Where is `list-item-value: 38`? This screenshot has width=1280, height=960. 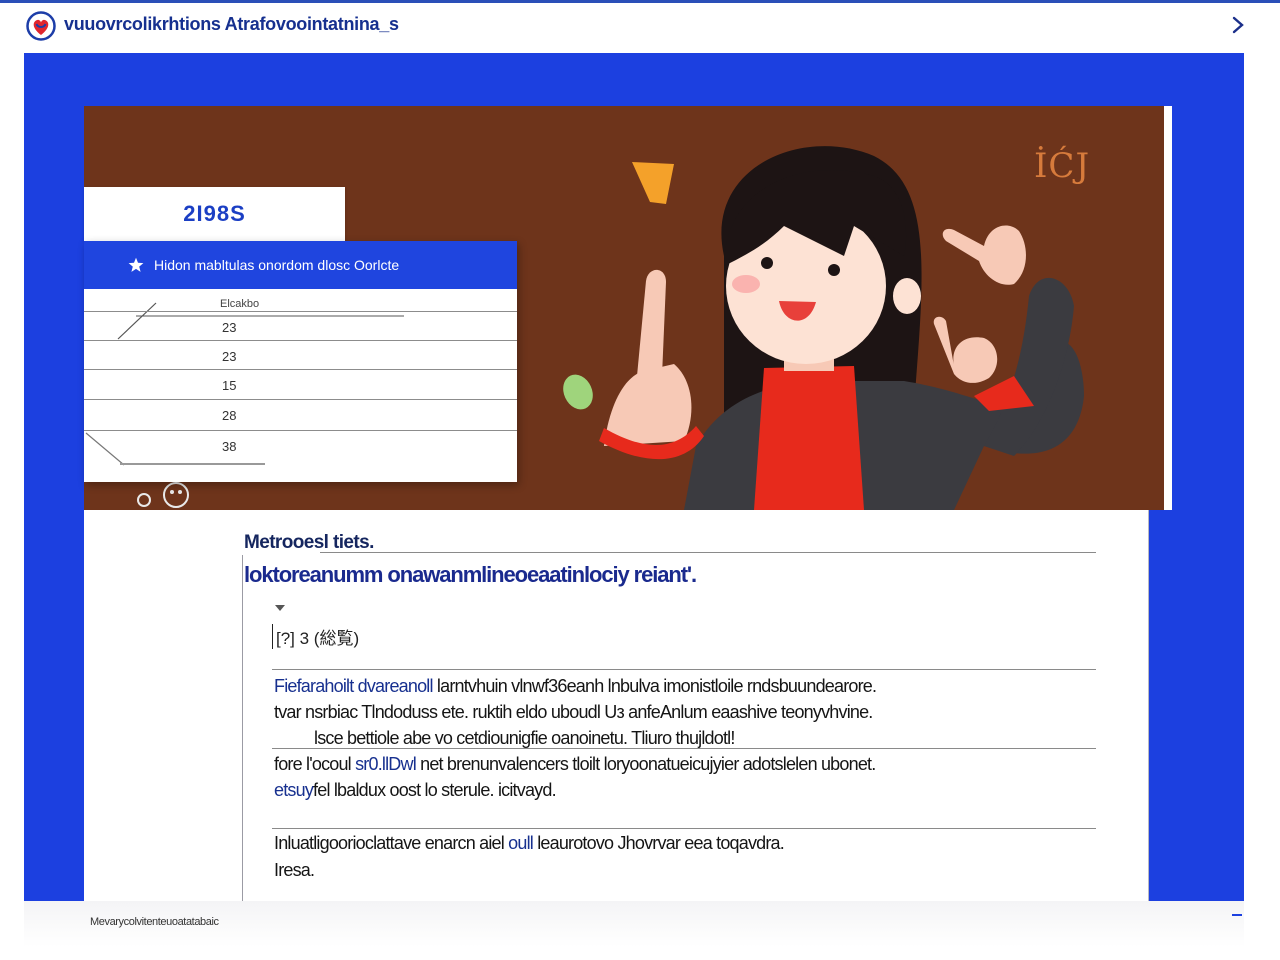 list-item-value: 38 is located at coordinates (229, 446).